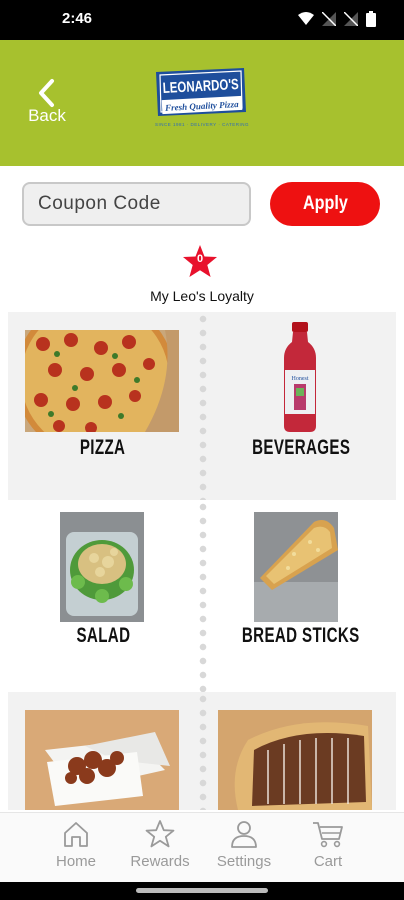 This screenshot has width=404, height=900. I want to click on wings-photo, so click(102, 760).